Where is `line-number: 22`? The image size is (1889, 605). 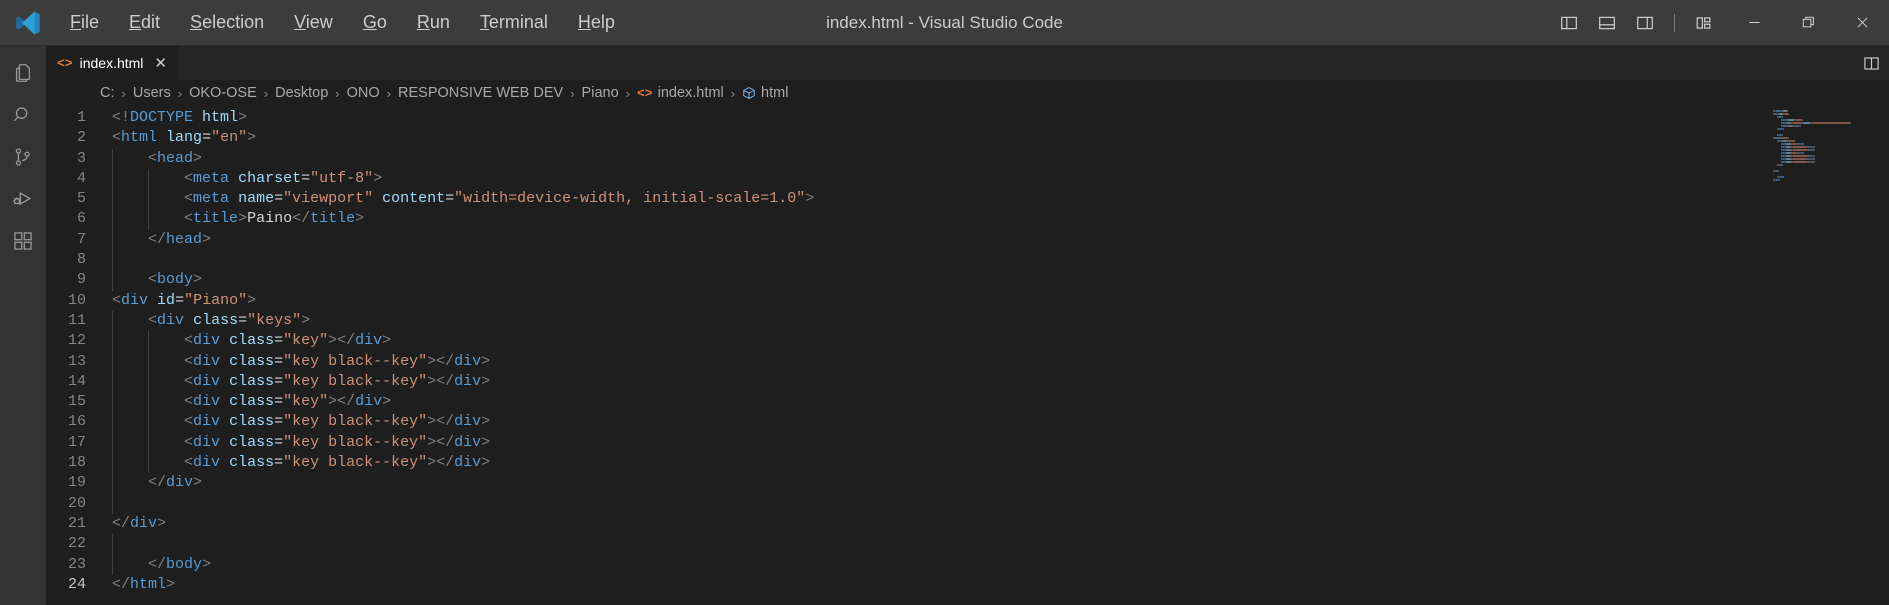
line-number: 22 is located at coordinates (76, 544).